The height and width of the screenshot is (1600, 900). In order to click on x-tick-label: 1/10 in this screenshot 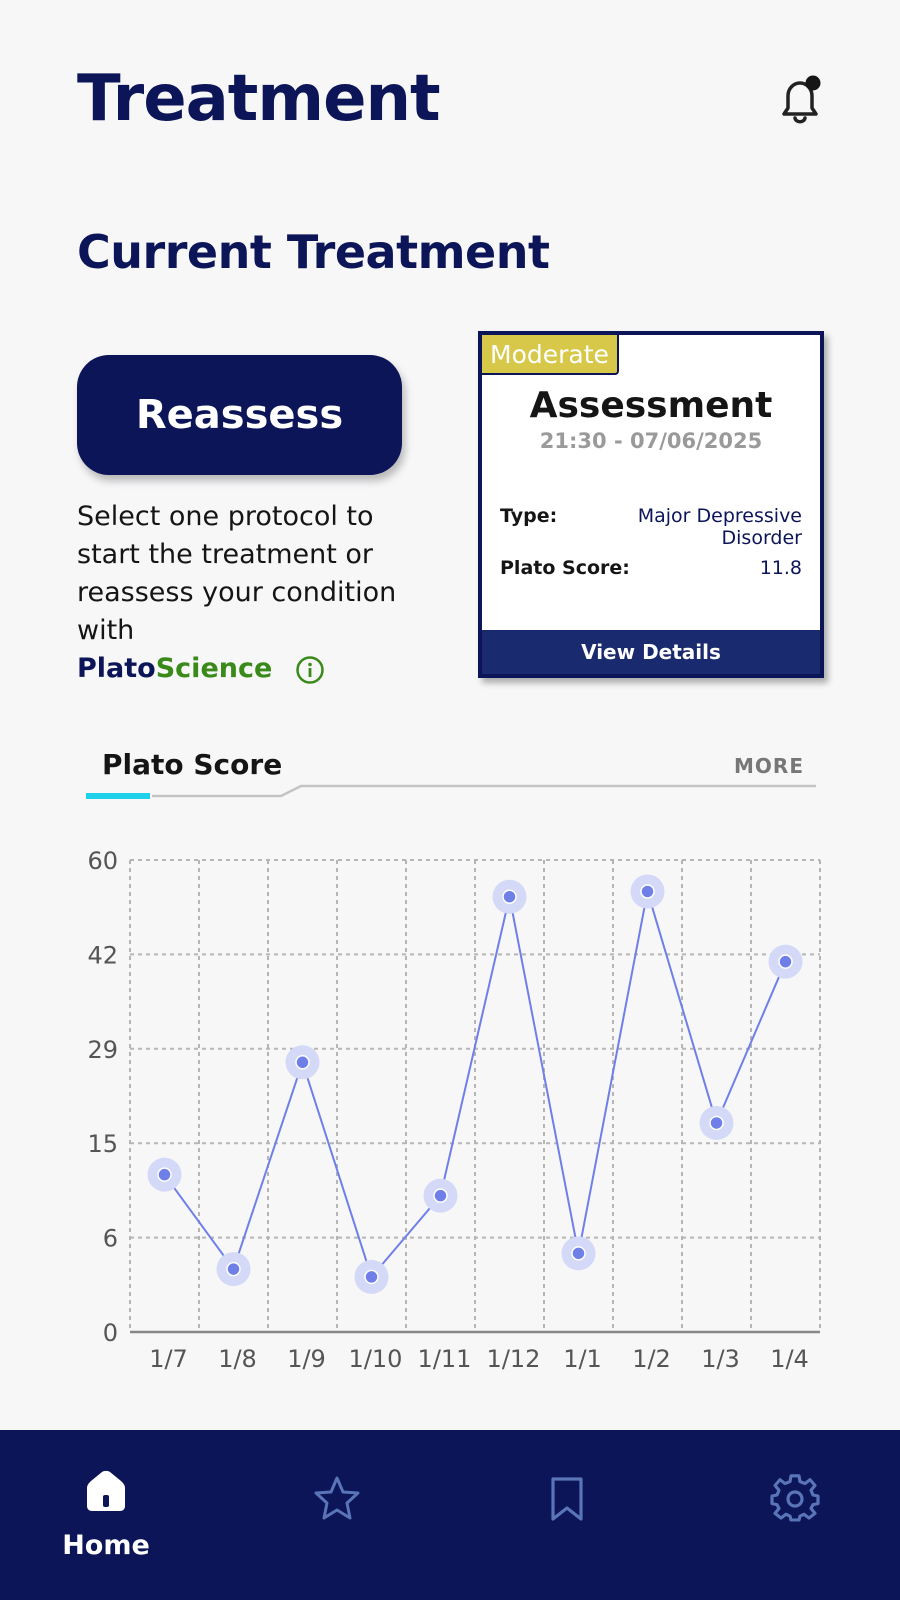, I will do `click(376, 1359)`.